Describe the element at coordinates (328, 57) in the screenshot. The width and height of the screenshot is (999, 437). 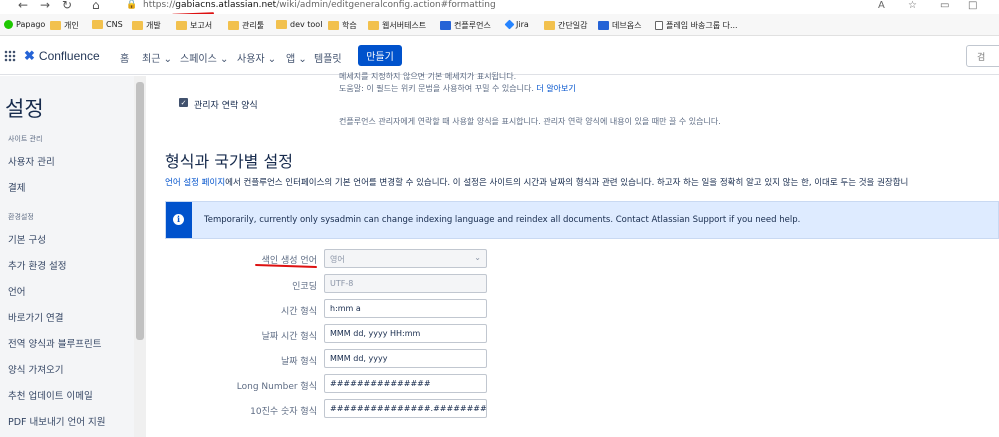
I see `nav-templates: 템플릿` at that location.